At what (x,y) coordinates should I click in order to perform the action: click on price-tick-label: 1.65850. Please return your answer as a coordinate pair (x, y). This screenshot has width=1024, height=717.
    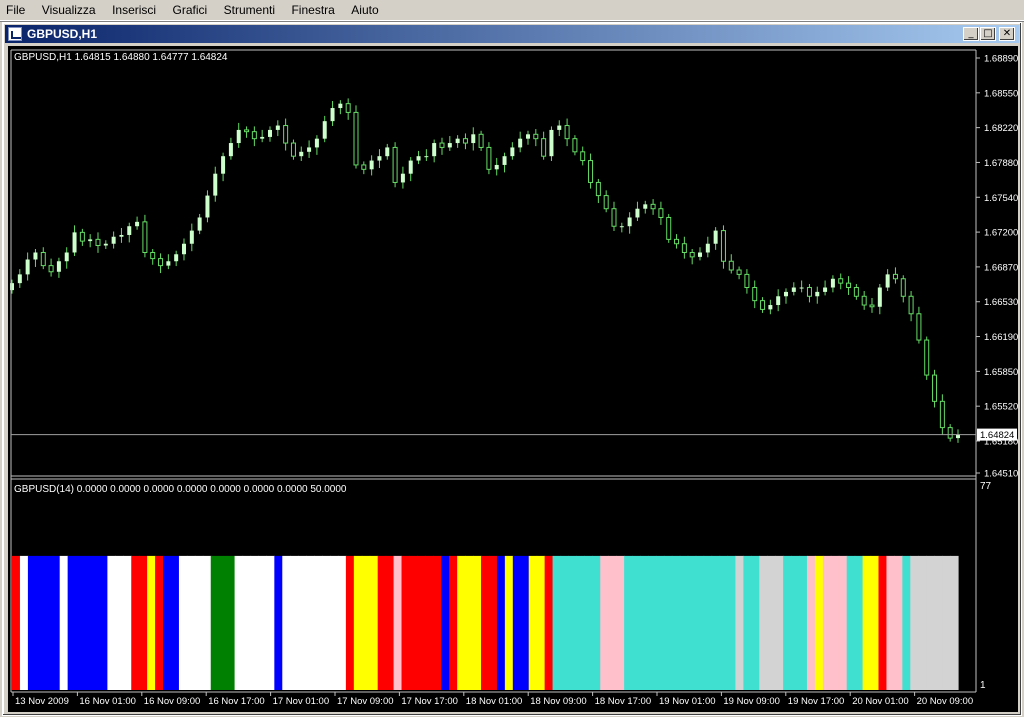
    Looking at the image, I should click on (1001, 372).